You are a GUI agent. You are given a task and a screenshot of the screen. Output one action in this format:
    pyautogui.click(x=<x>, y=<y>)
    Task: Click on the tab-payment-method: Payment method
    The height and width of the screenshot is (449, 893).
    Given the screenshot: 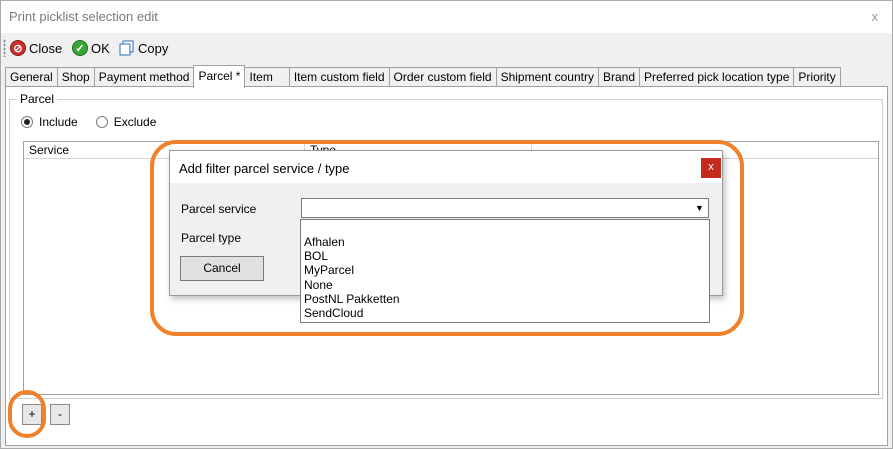 What is the action you would take?
    pyautogui.click(x=144, y=77)
    